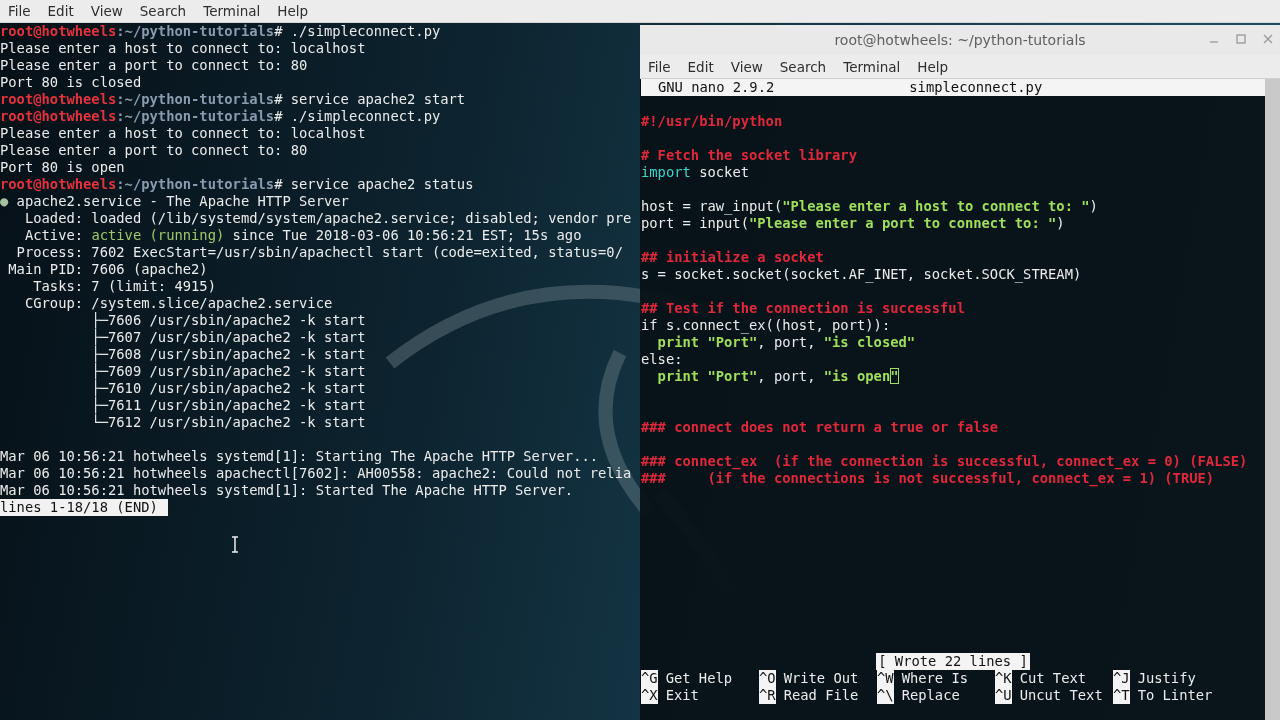  I want to click on shortcut-key: ^K, so click(1003, 678).